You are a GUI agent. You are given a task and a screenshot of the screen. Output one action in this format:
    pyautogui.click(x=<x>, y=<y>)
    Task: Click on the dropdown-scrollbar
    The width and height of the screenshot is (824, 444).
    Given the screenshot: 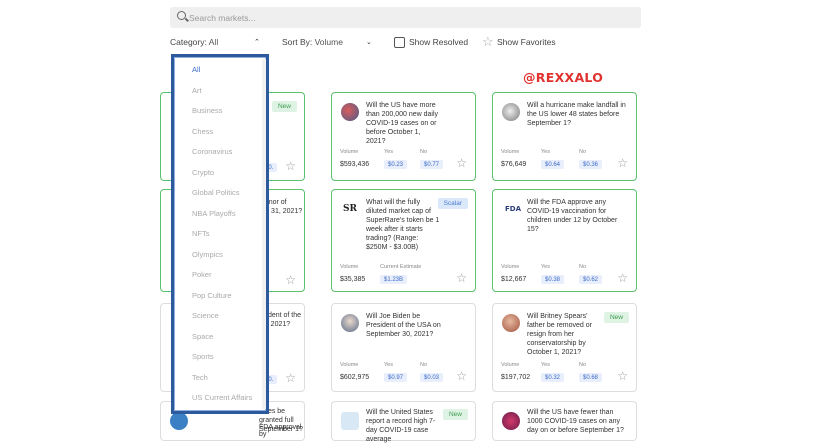 What is the action you would take?
    pyautogui.click(x=264, y=234)
    